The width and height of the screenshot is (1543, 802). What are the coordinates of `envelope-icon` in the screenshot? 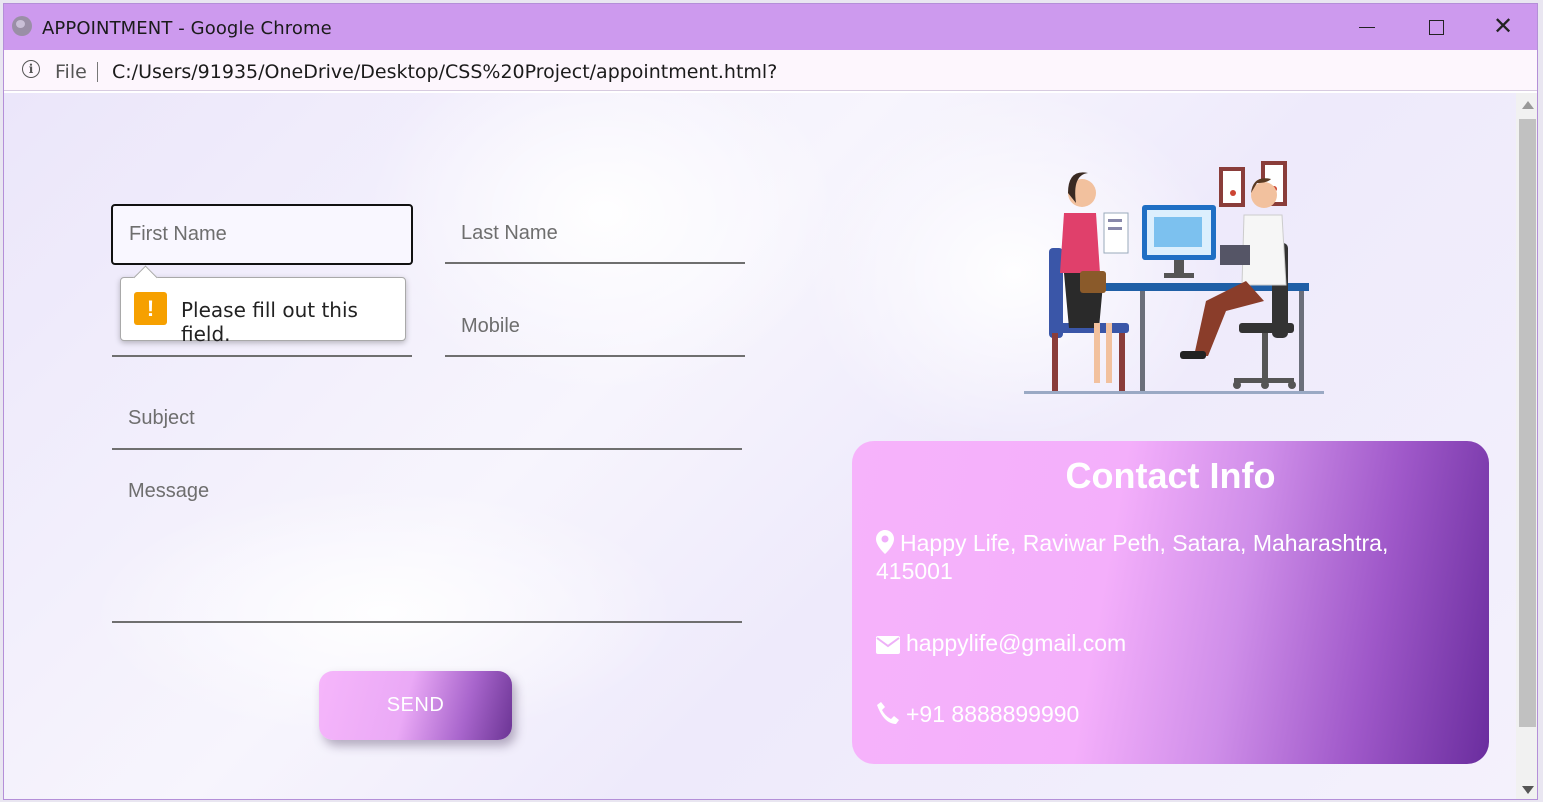 It's located at (888, 645).